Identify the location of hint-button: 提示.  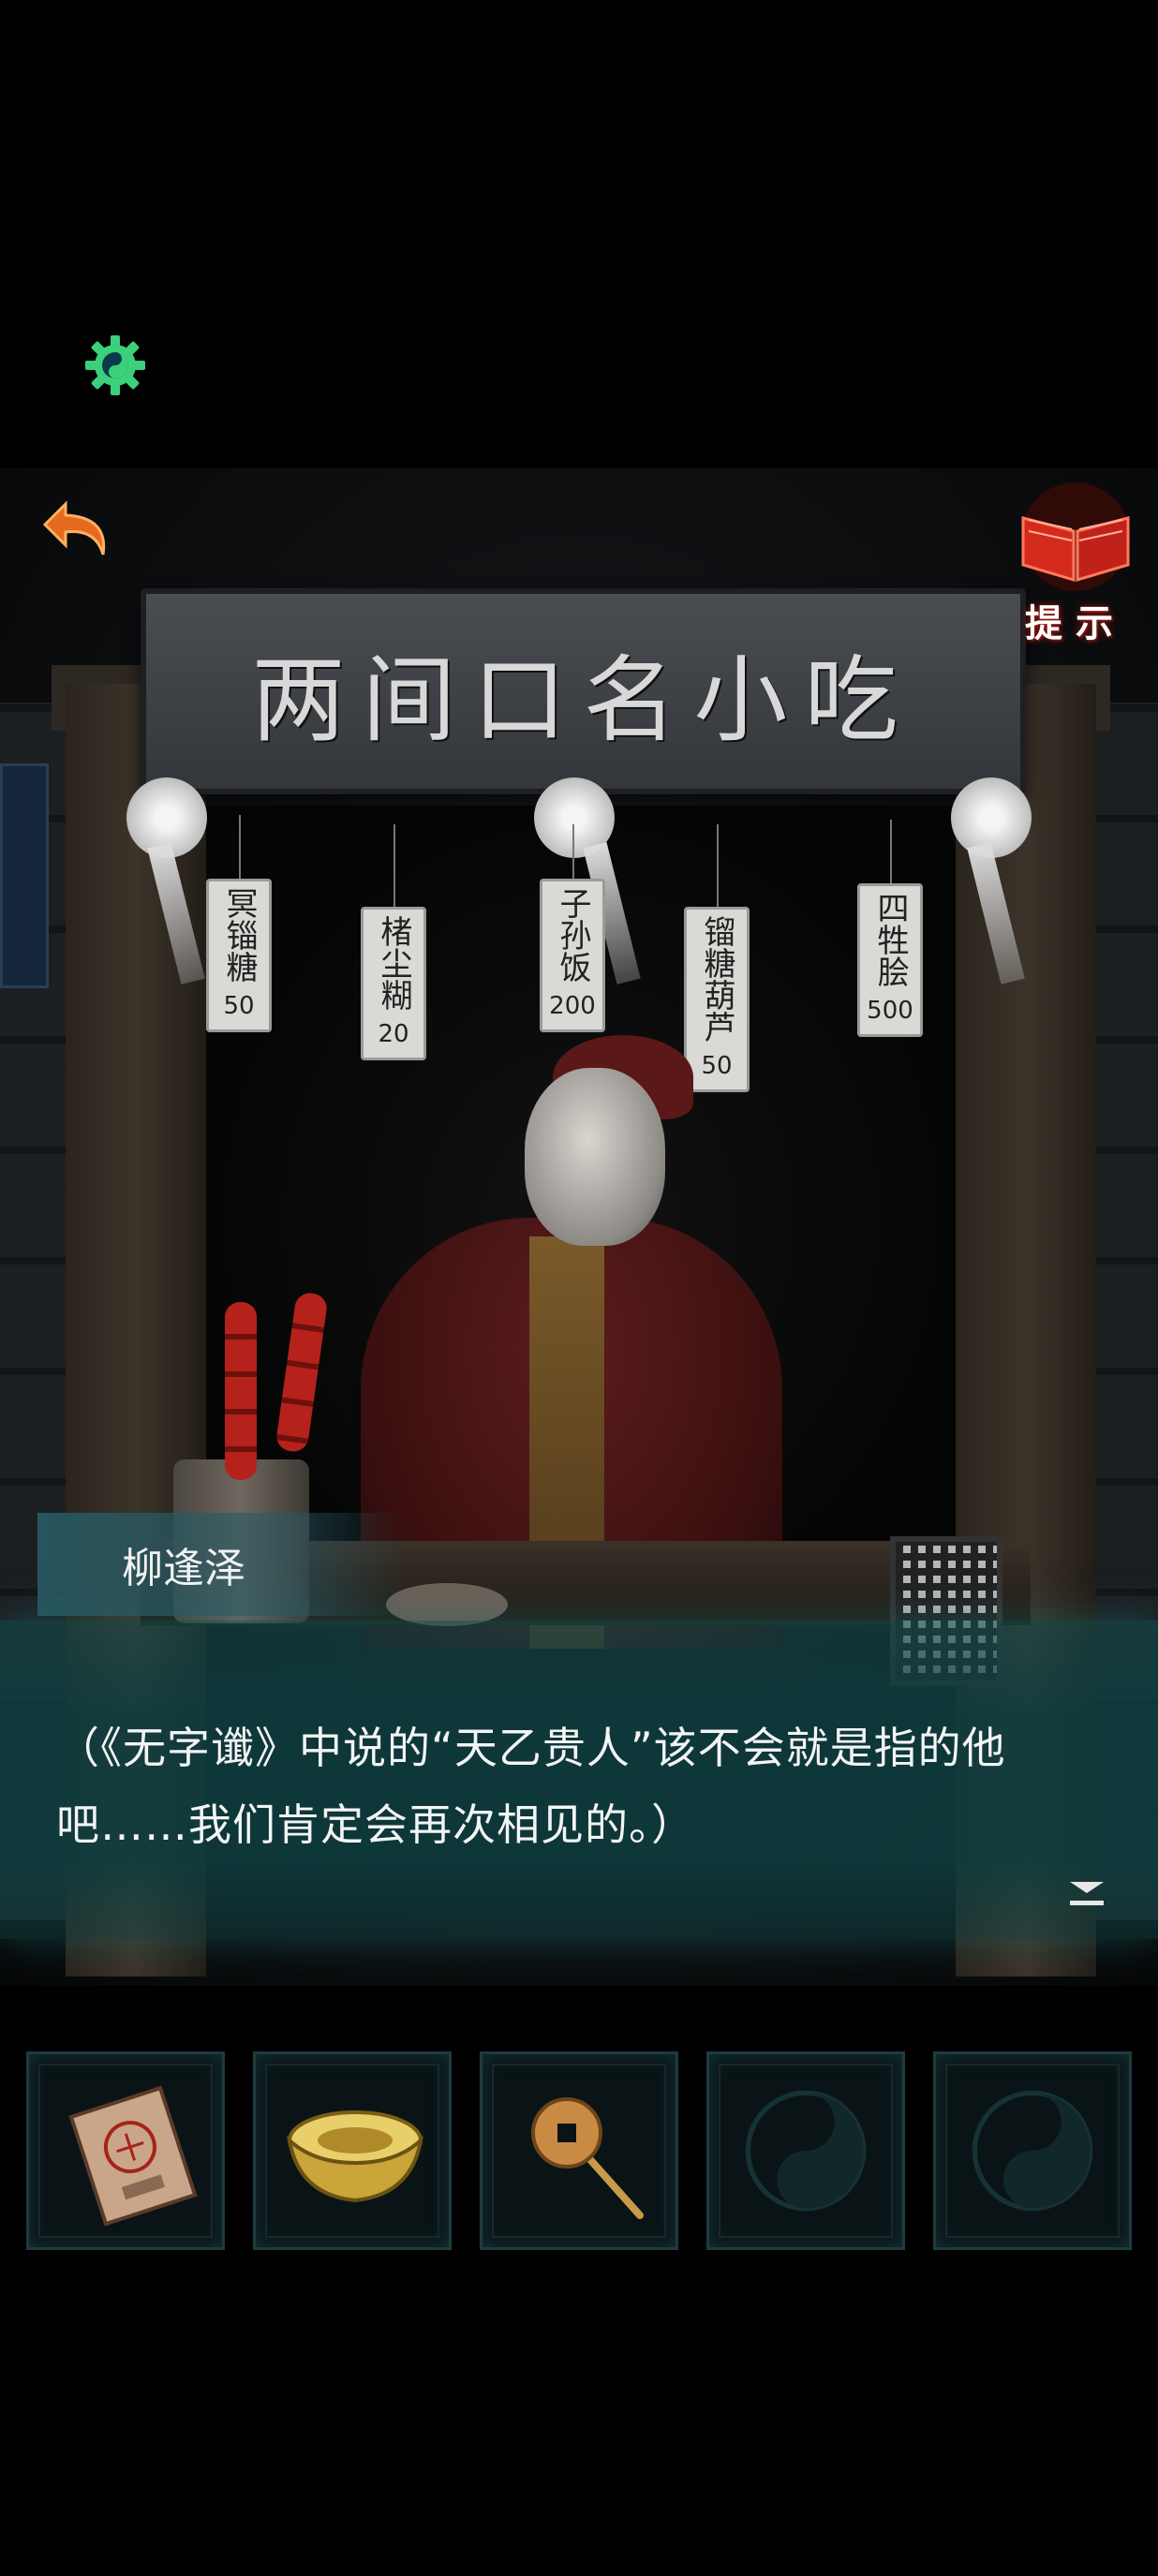
(1075, 563).